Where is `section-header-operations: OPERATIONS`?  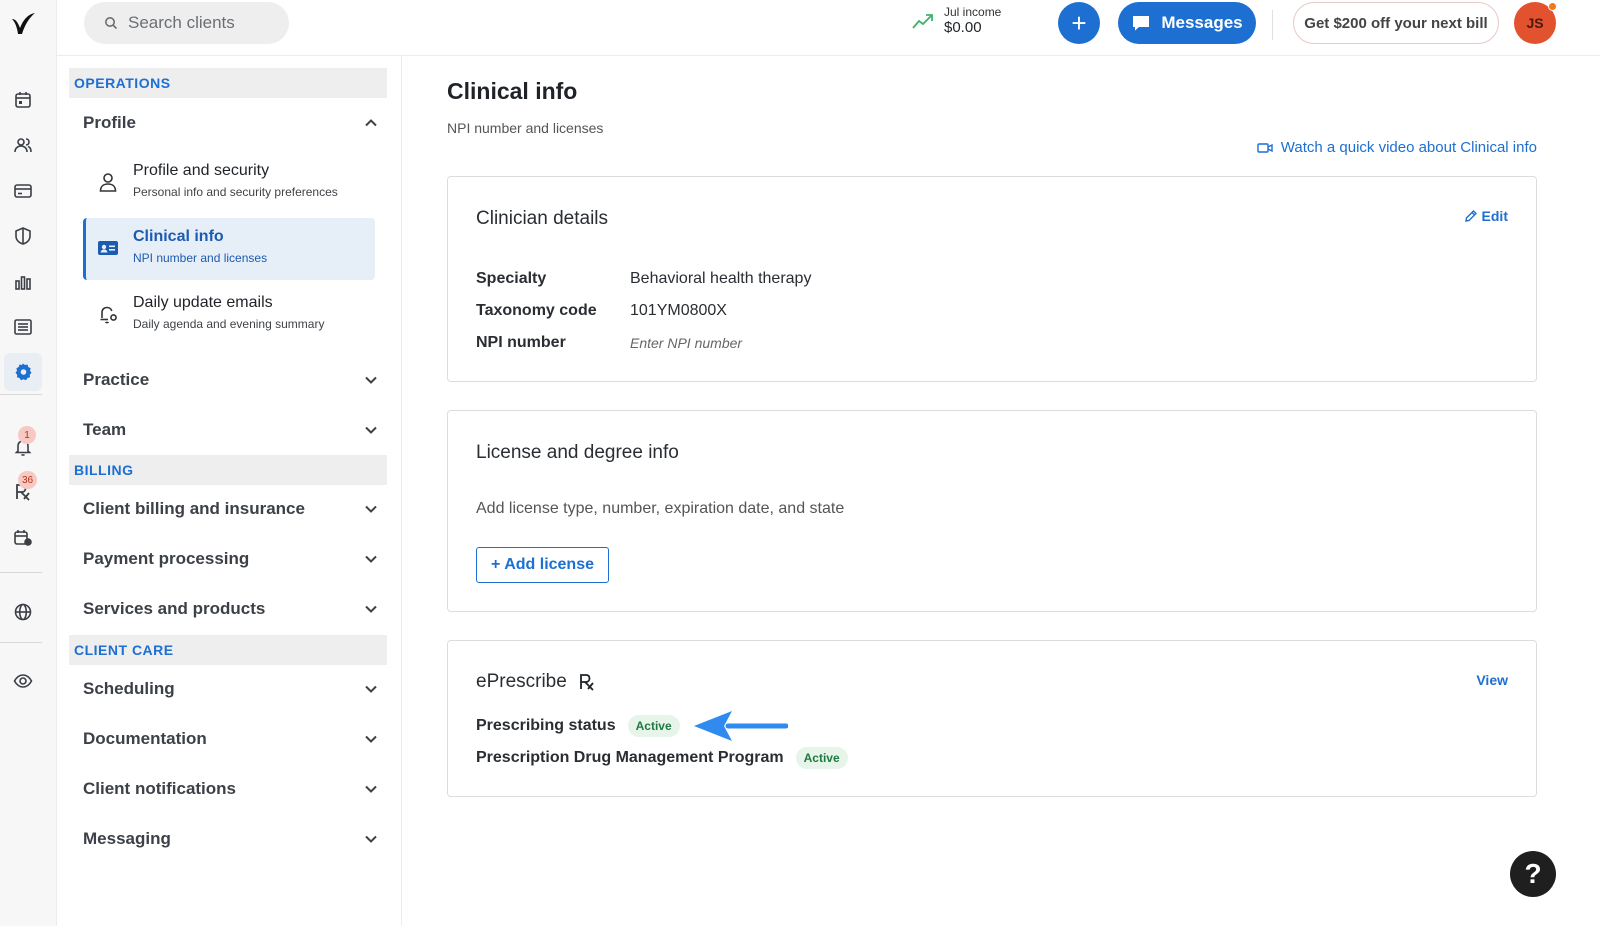
section-header-operations: OPERATIONS is located at coordinates (228, 83).